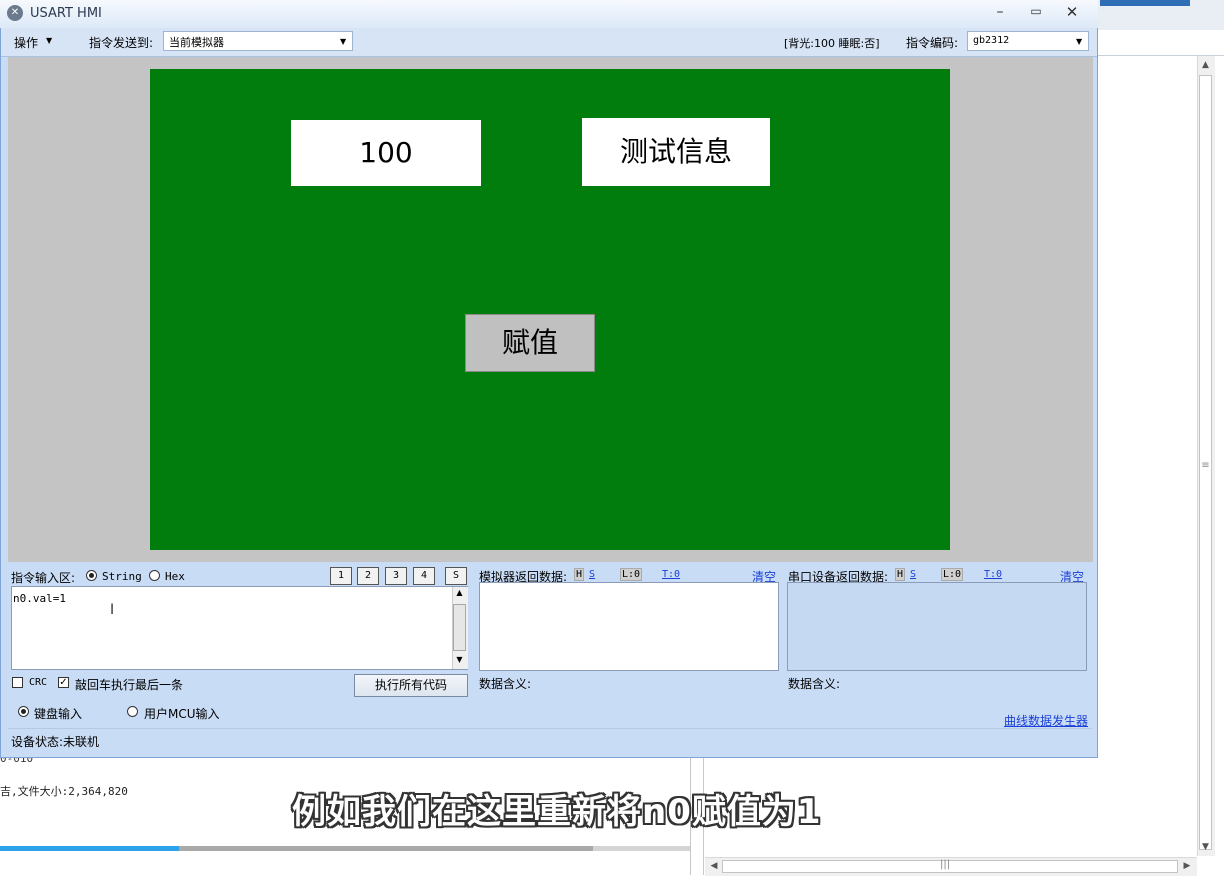 The width and height of the screenshot is (1224, 876). I want to click on sim-hex-toggle: H, so click(579, 574).